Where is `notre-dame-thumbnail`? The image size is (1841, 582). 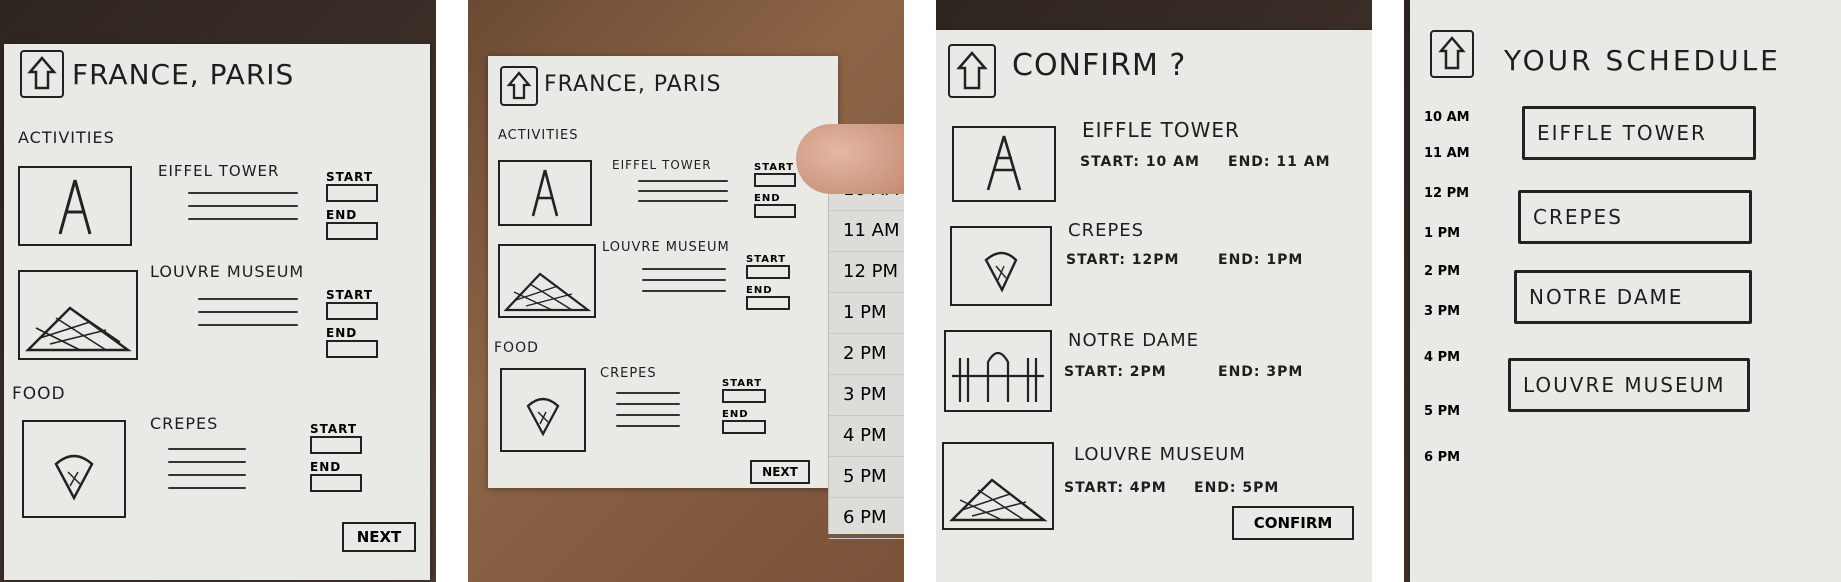 notre-dame-thumbnail is located at coordinates (998, 371).